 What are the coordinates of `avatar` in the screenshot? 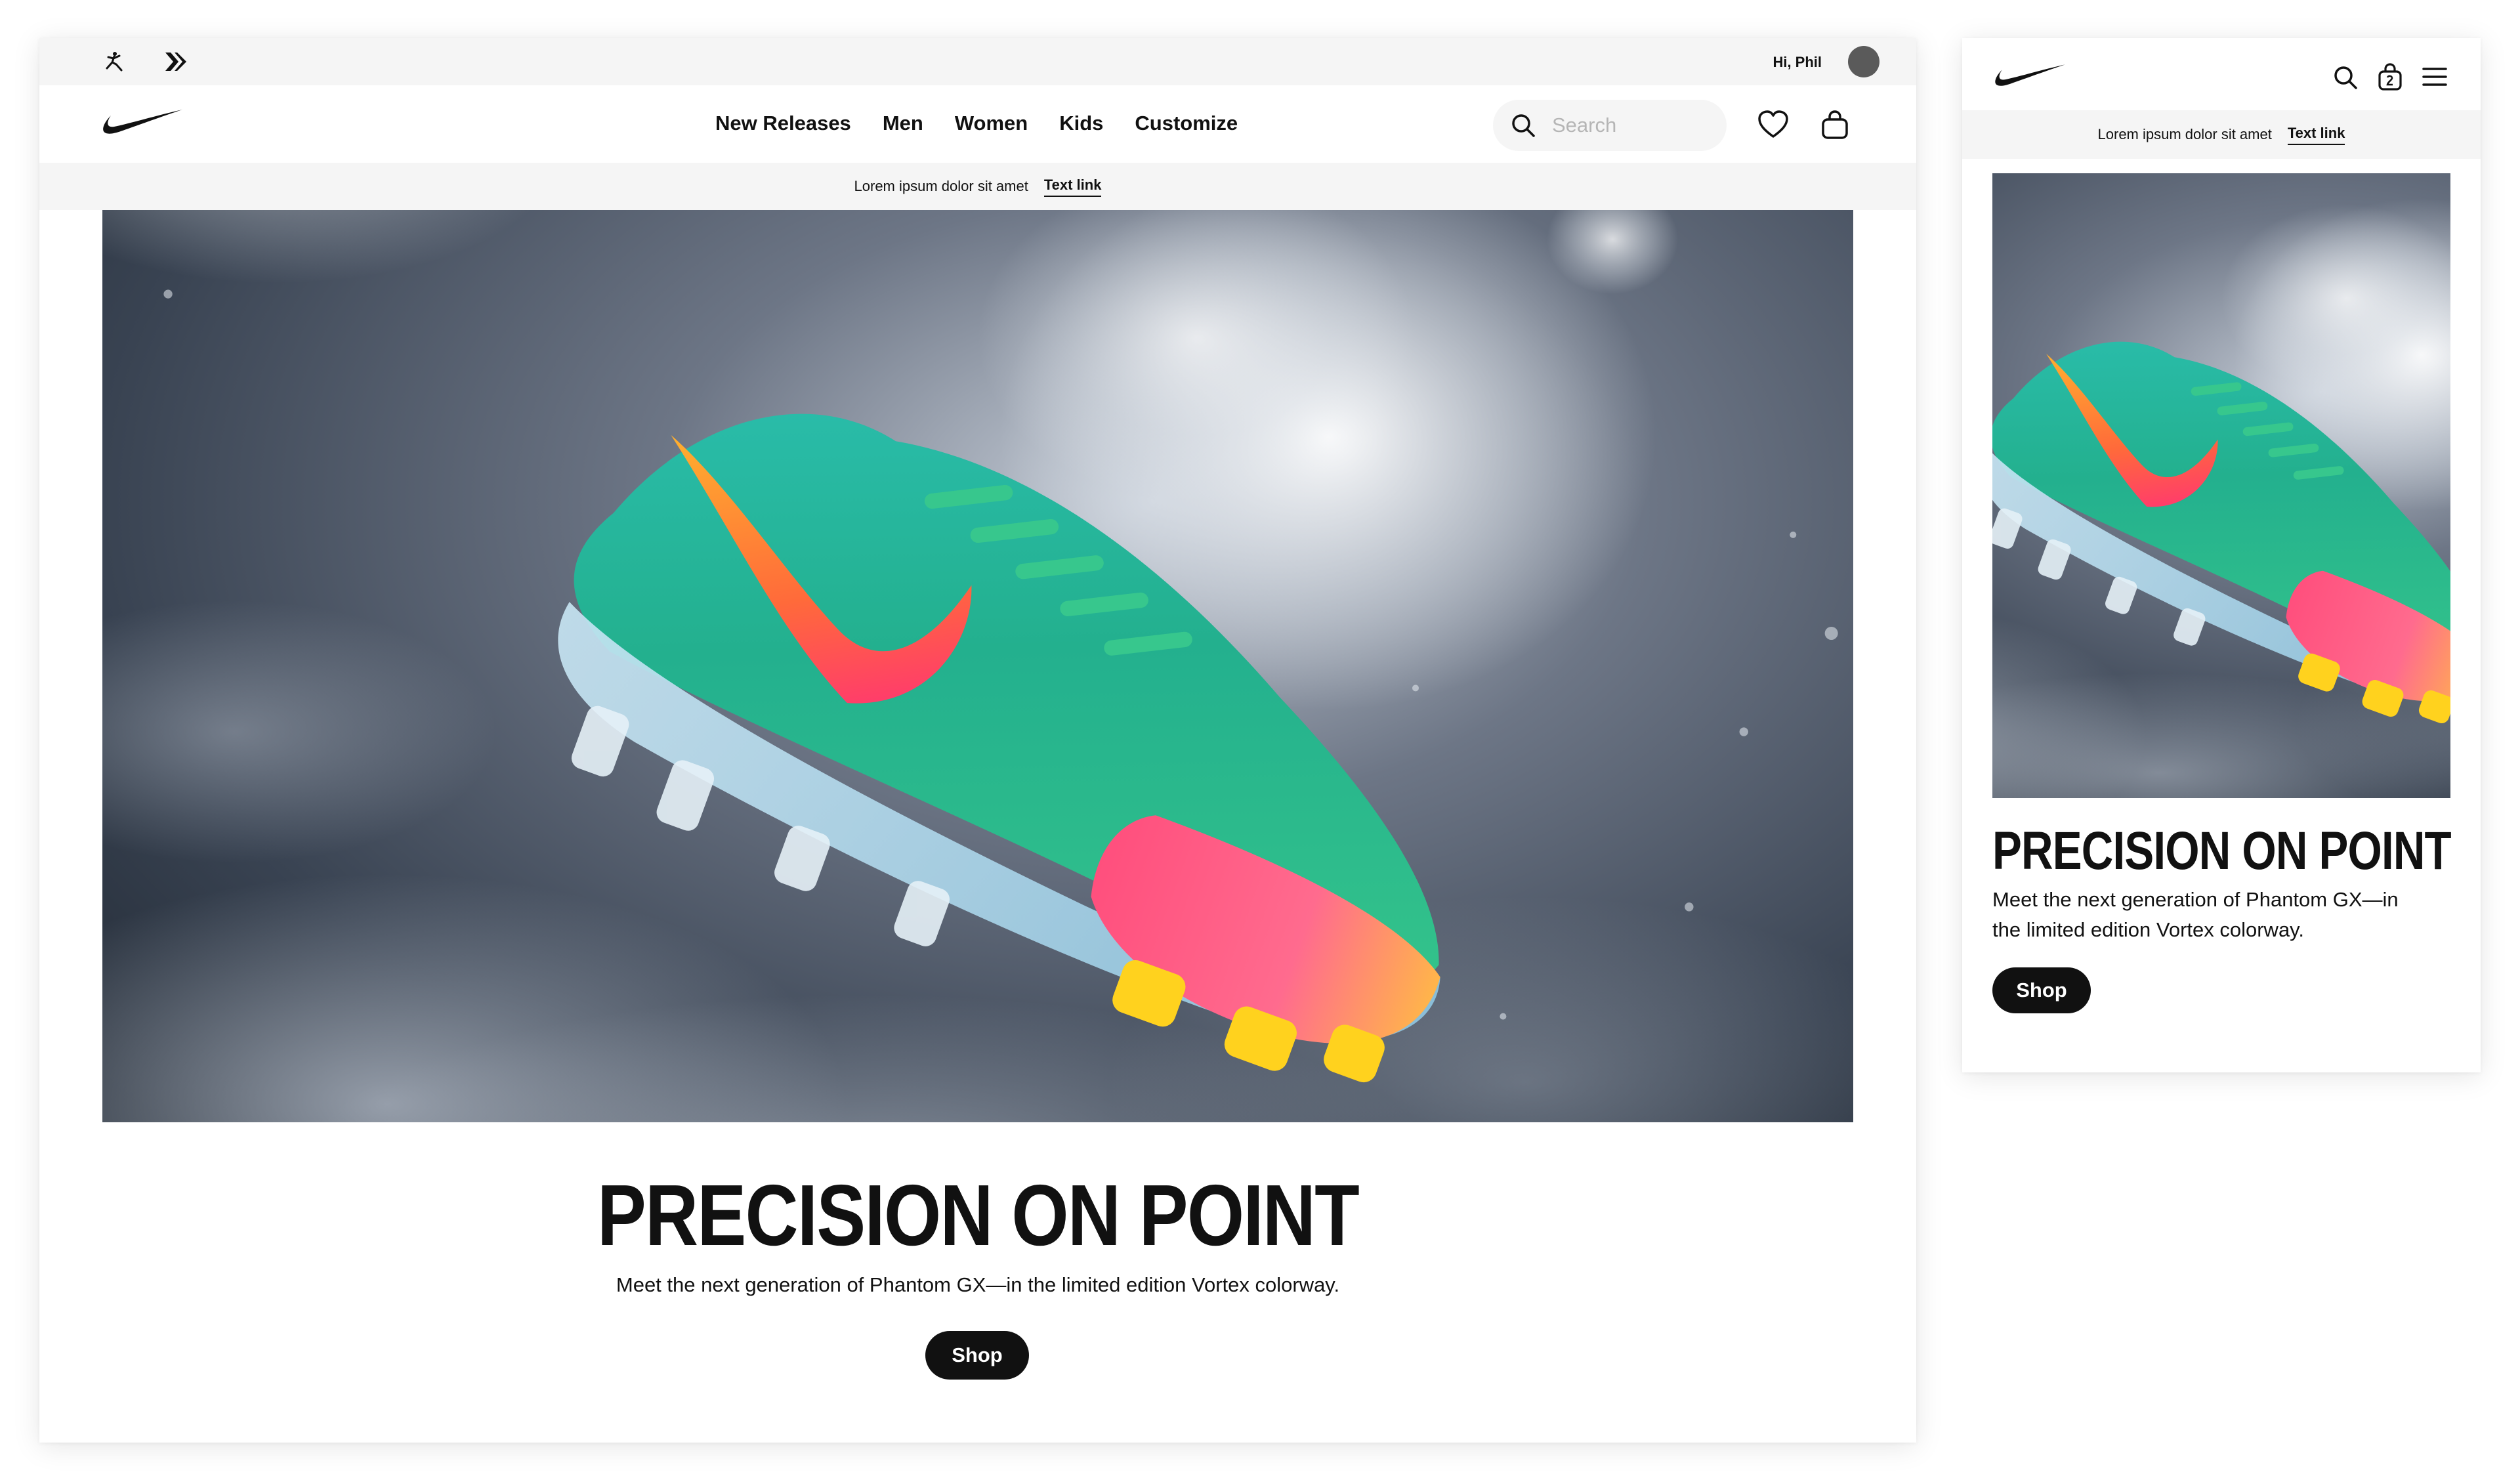 It's located at (1864, 61).